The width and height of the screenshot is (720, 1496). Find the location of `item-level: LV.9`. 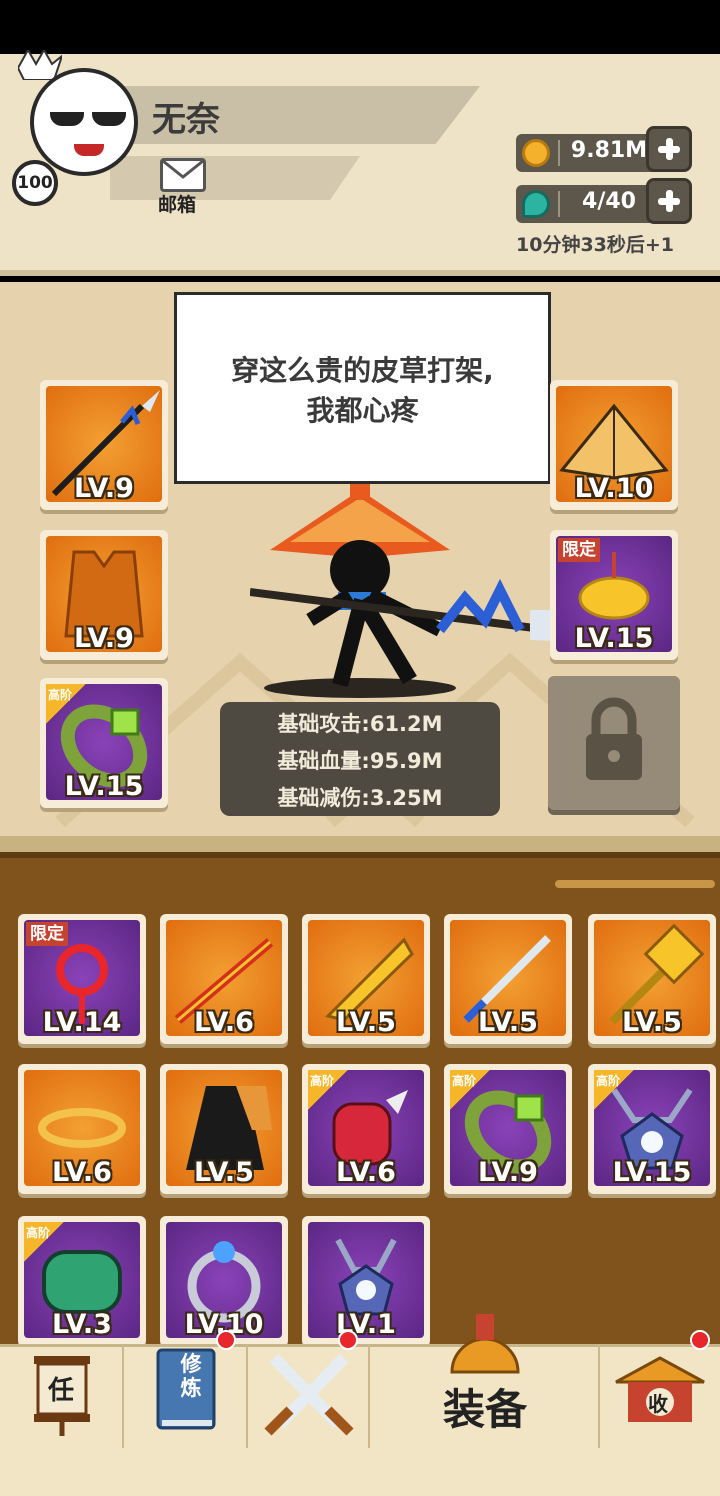

item-level: LV.9 is located at coordinates (508, 1172).